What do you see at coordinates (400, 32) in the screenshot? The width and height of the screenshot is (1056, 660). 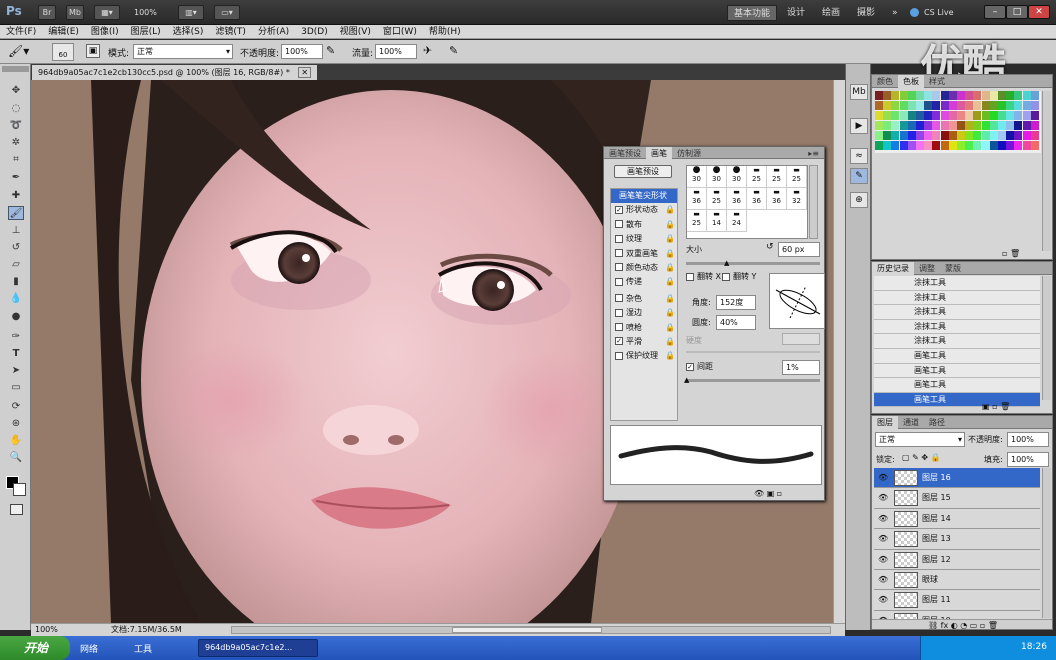 I see `menu-window: 窗口(W)` at bounding box center [400, 32].